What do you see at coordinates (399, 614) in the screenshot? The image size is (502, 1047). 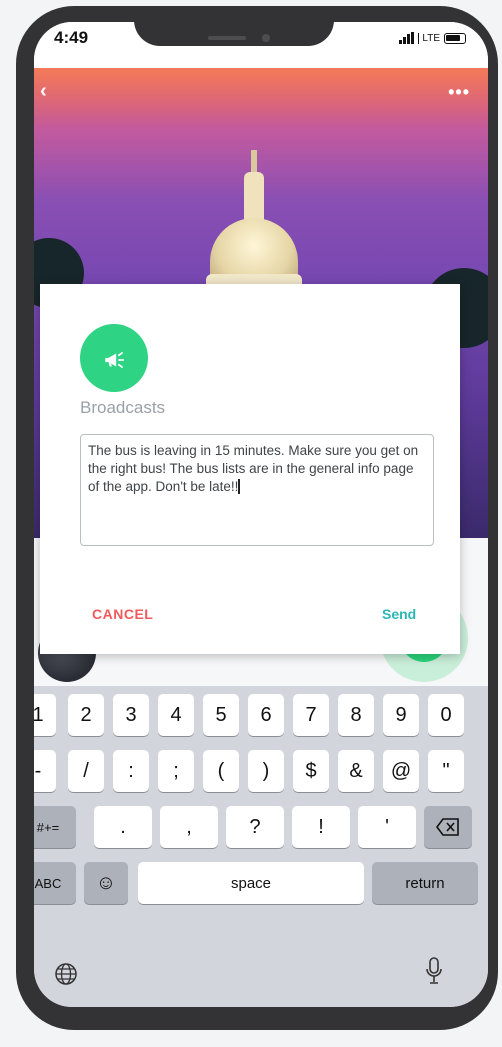 I see `send-button: Send` at bounding box center [399, 614].